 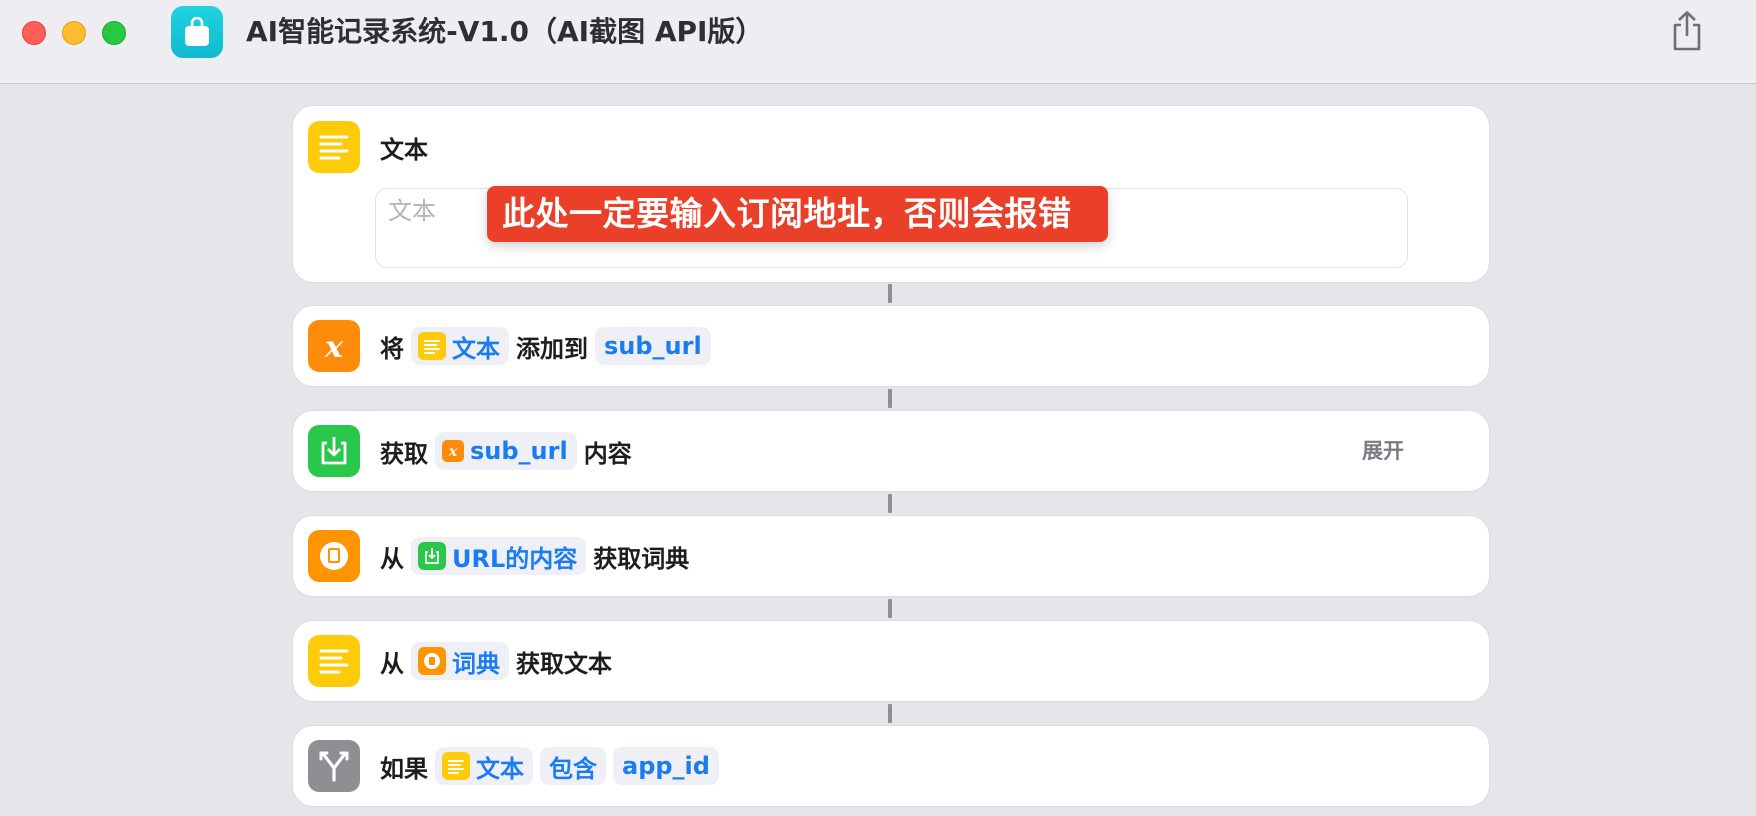 I want to click on sub-url-variable-token: sub_url, so click(x=653, y=346).